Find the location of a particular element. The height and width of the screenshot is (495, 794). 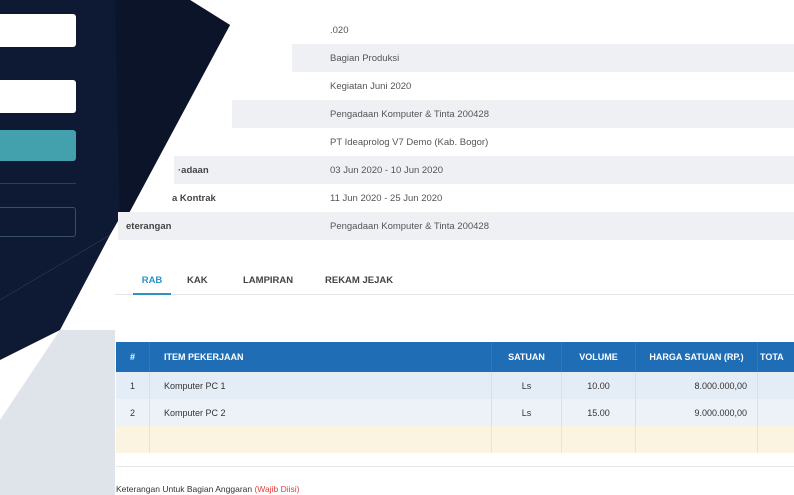

row-number: 2 is located at coordinates (133, 412).